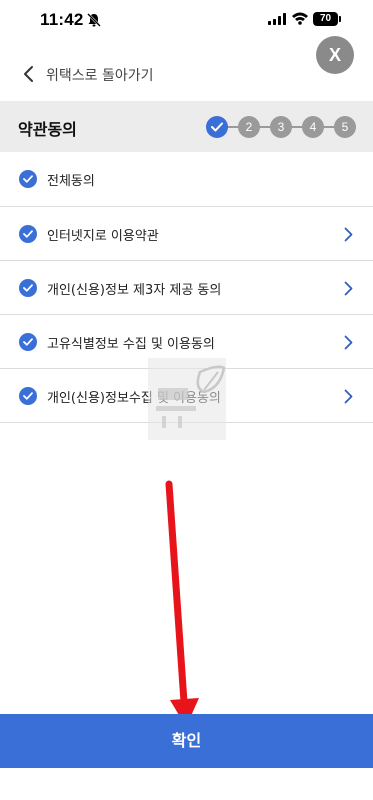  What do you see at coordinates (186, 234) in the screenshot?
I see `agreement-row-terms: 인터넷지로 이용약관` at bounding box center [186, 234].